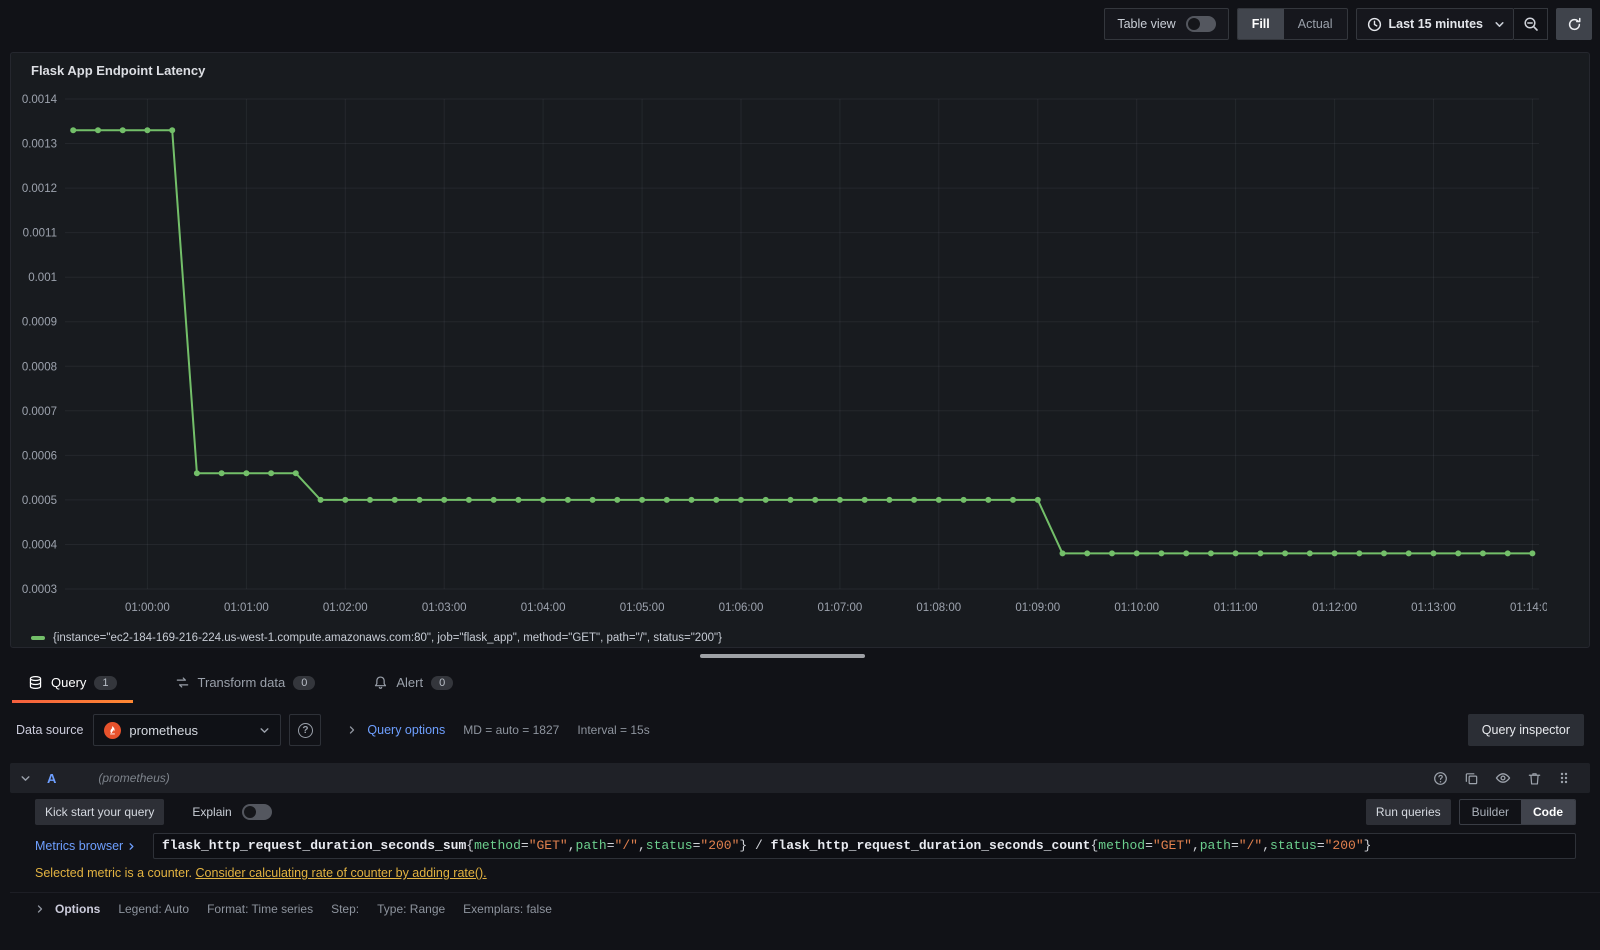  Describe the element at coordinates (182, 682) in the screenshot. I see `transform-icon` at that location.